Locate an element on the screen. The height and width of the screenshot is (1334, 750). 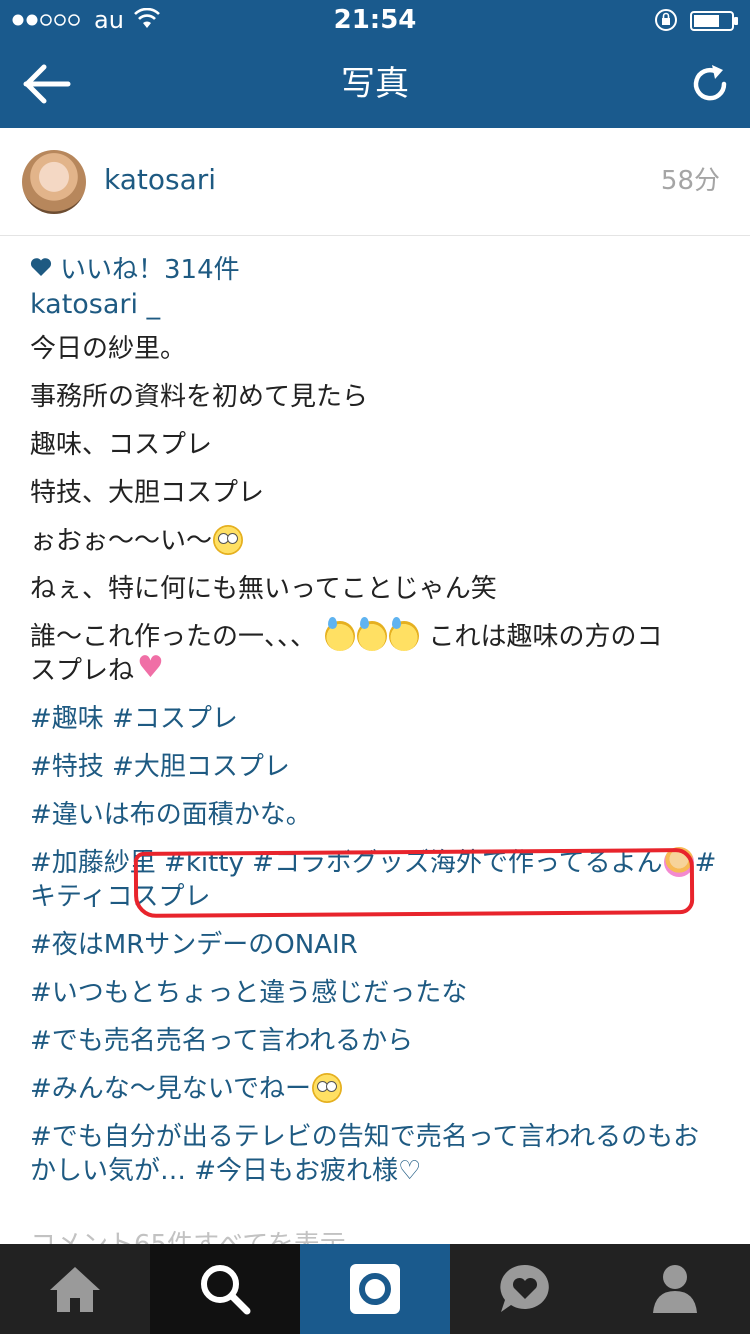
activity-icon is located at coordinates (524, 1288).